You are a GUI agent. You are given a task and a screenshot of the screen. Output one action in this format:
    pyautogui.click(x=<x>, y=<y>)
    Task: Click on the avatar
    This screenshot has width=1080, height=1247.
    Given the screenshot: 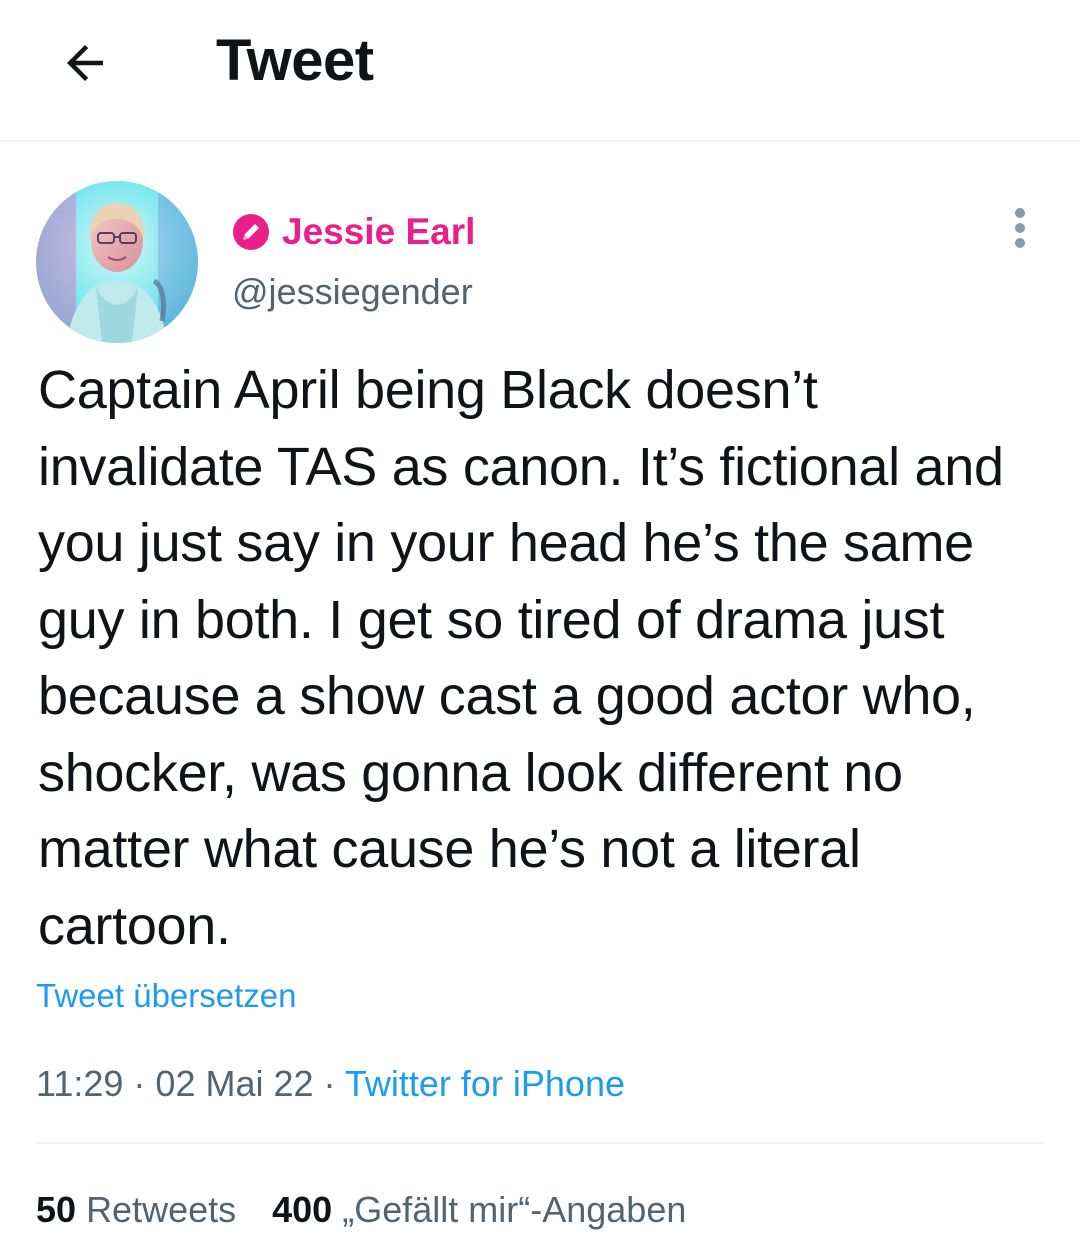 What is the action you would take?
    pyautogui.click(x=117, y=262)
    